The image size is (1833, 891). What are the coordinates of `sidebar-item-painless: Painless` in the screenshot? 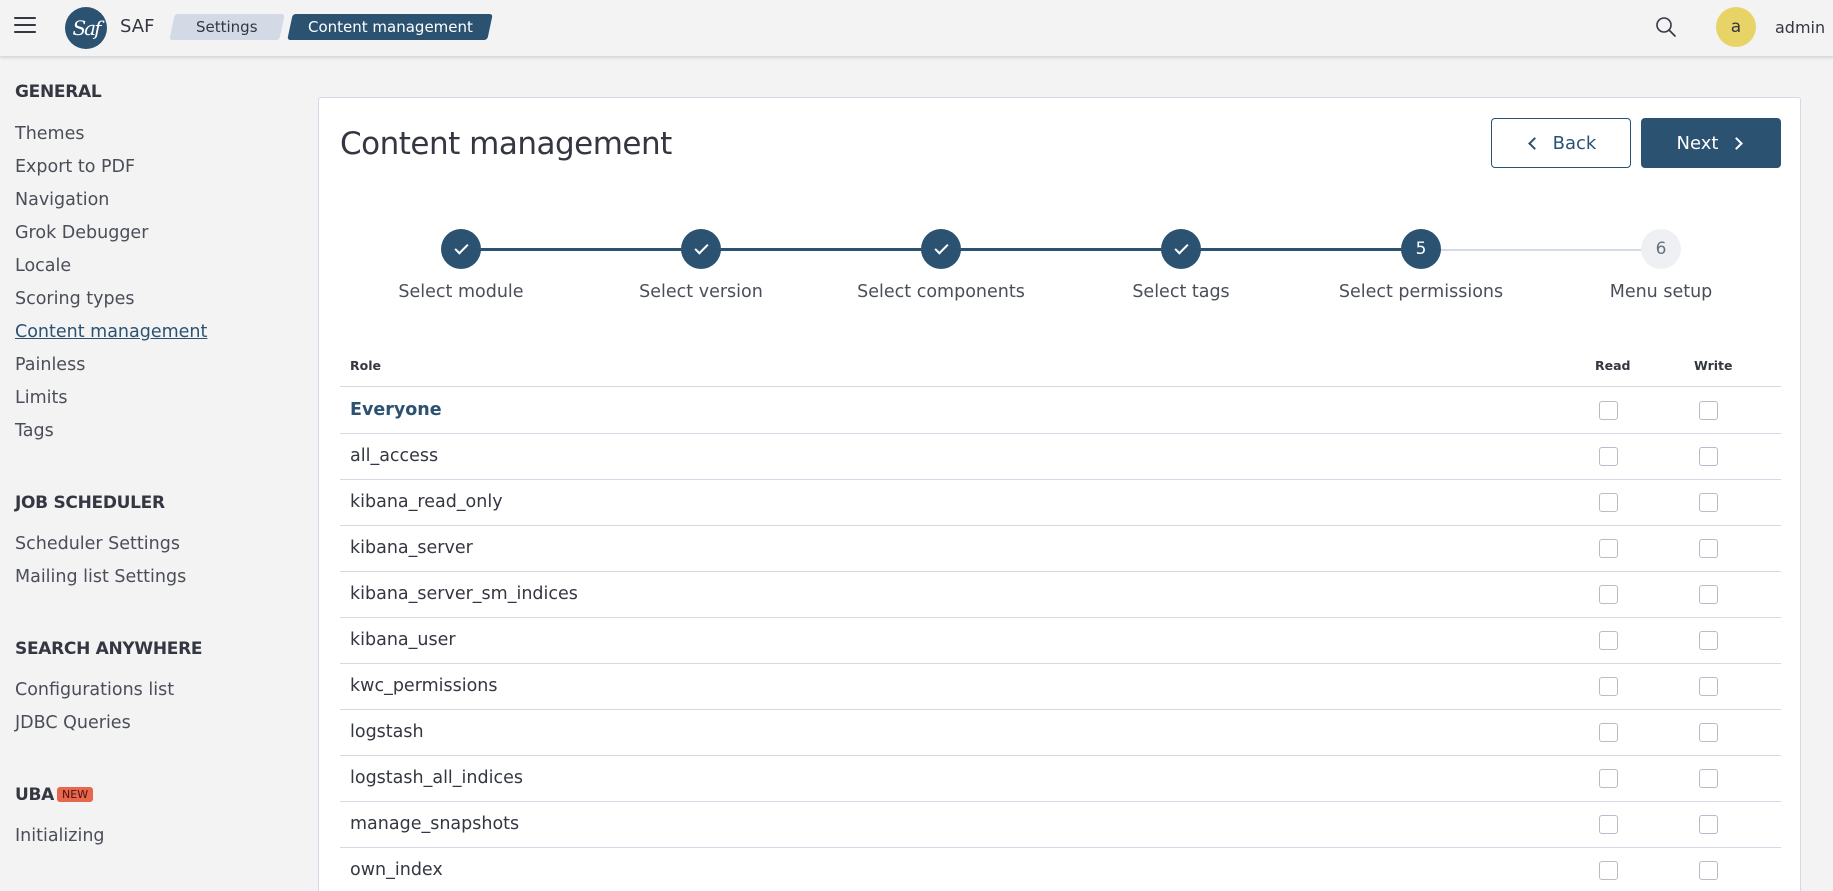 It's located at (50, 365).